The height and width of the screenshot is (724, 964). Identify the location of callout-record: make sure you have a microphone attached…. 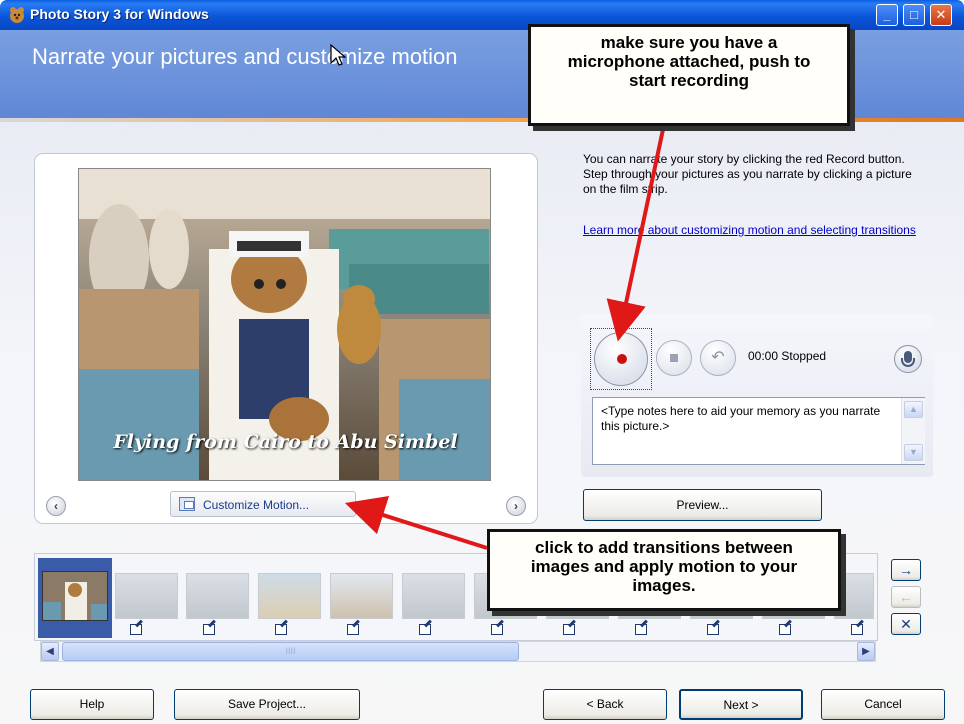
(689, 75).